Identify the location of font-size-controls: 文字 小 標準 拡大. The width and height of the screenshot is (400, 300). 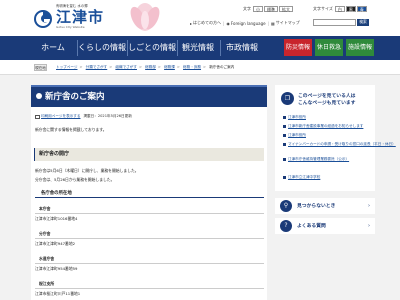
(268, 9).